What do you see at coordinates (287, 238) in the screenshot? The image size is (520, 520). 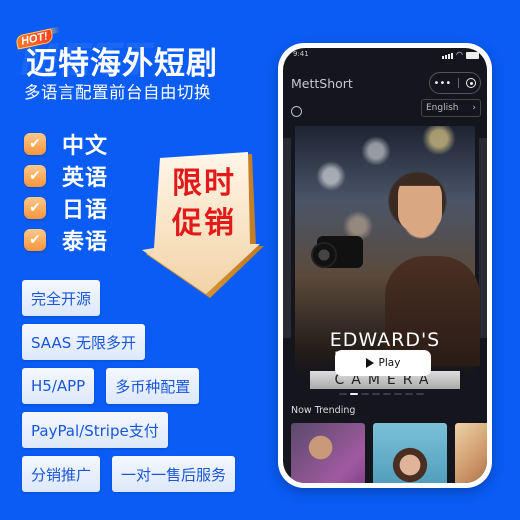 I see `banner-prev-peek` at bounding box center [287, 238].